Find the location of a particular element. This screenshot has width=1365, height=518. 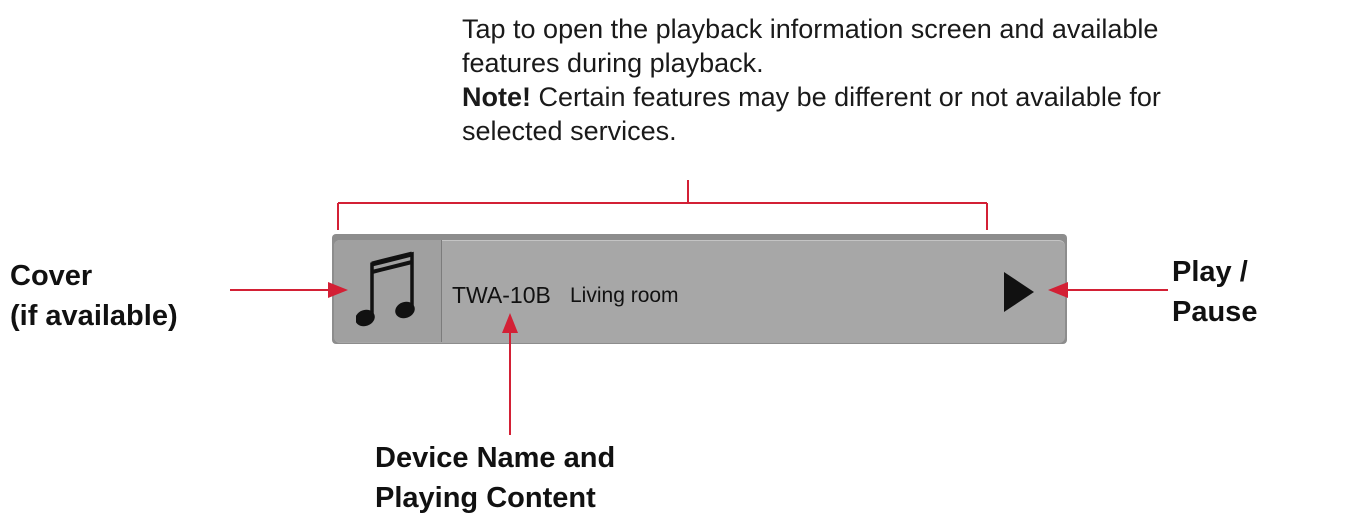

cover-callout: Cover (if available) is located at coordinates (94, 296).